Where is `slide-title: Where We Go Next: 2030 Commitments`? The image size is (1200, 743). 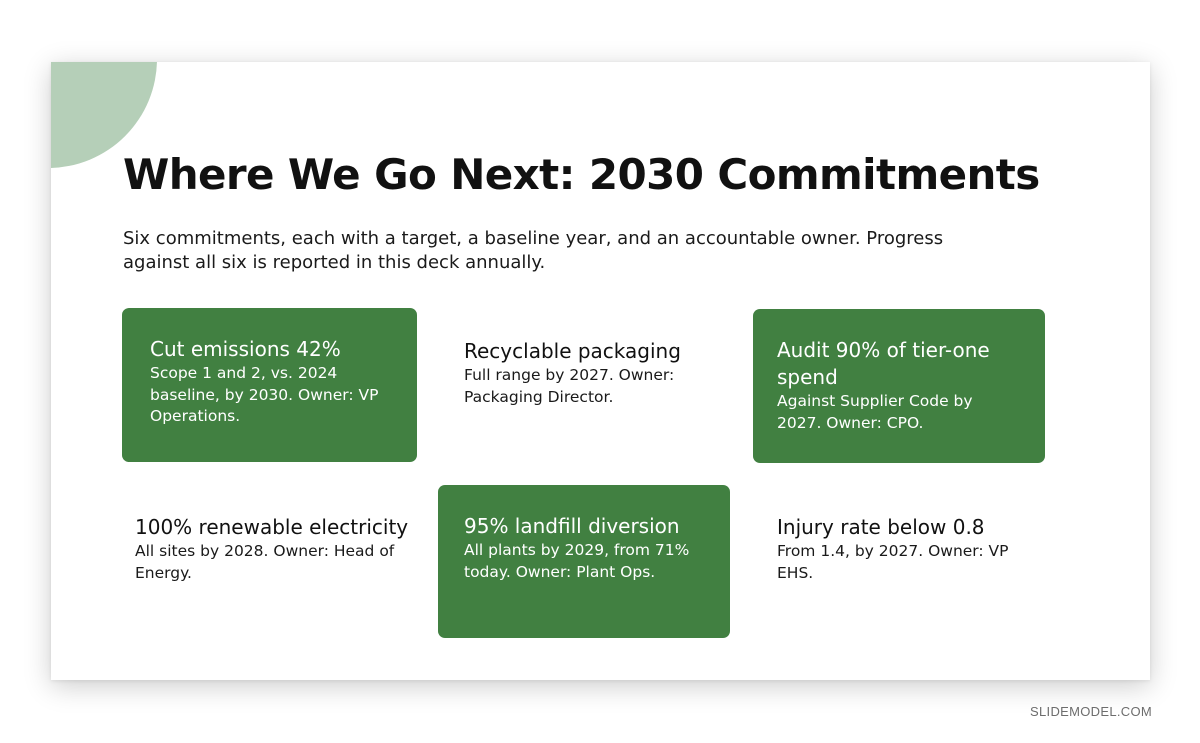 slide-title: Where We Go Next: 2030 Commitments is located at coordinates (581, 174).